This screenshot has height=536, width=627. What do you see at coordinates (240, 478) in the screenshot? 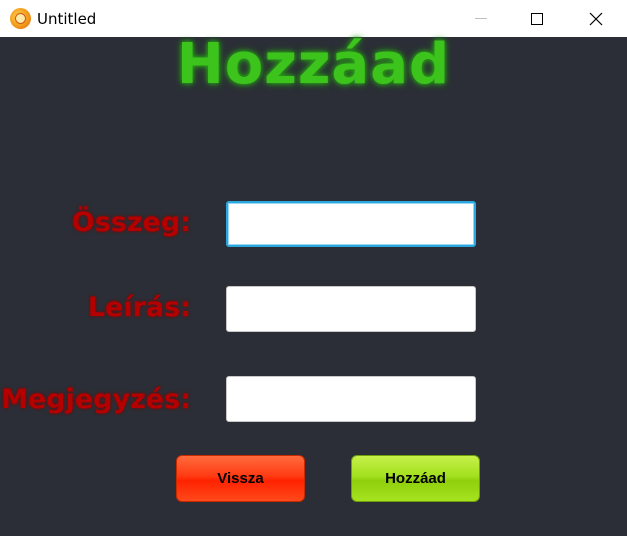
I see `back-button: Vissza` at bounding box center [240, 478].